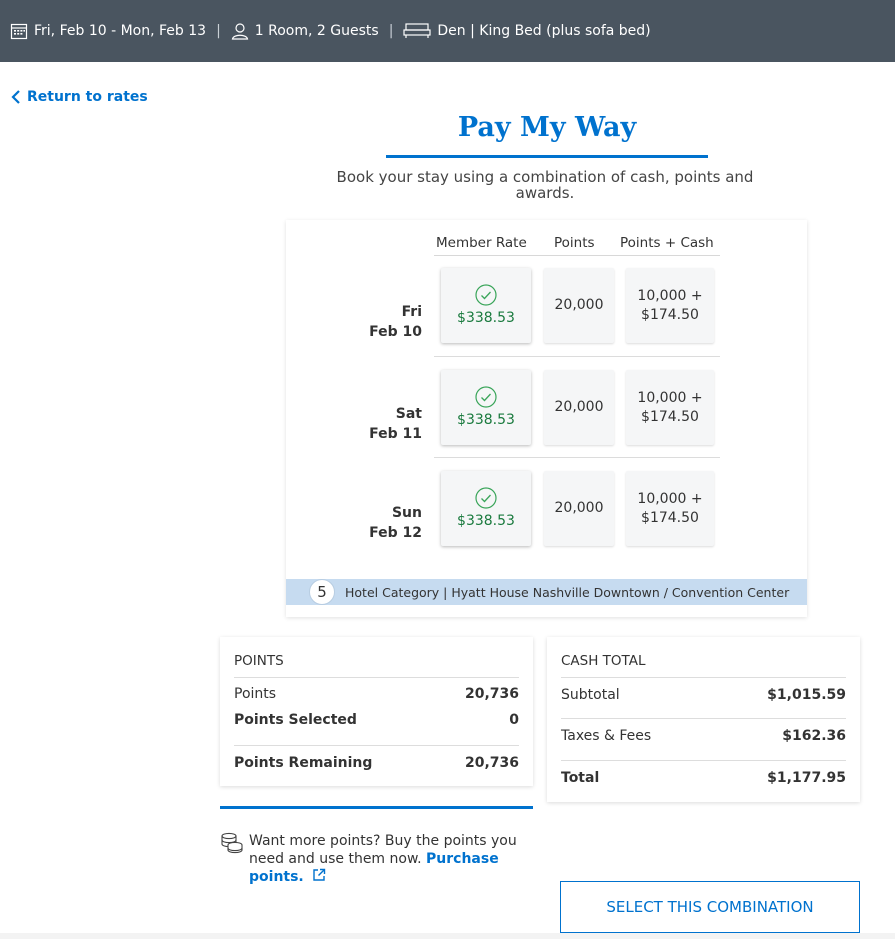 The height and width of the screenshot is (939, 895). What do you see at coordinates (316, 31) in the screenshot?
I see `rooms-guests: 1 Room, 2 Guests` at bounding box center [316, 31].